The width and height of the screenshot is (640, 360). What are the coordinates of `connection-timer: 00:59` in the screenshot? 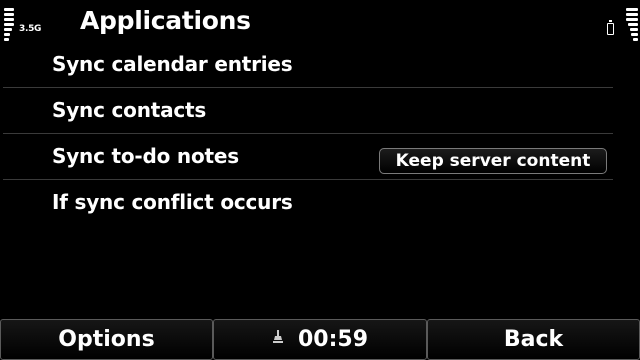 It's located at (320, 339).